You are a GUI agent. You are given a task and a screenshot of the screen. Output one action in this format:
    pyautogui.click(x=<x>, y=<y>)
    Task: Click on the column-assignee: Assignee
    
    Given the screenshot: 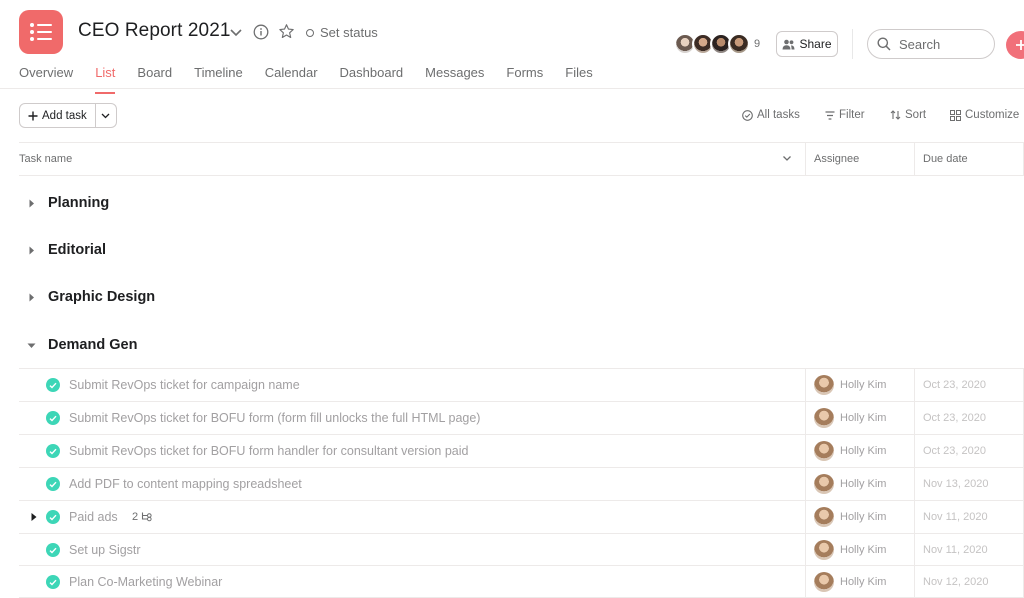 What is the action you would take?
    pyautogui.click(x=859, y=159)
    